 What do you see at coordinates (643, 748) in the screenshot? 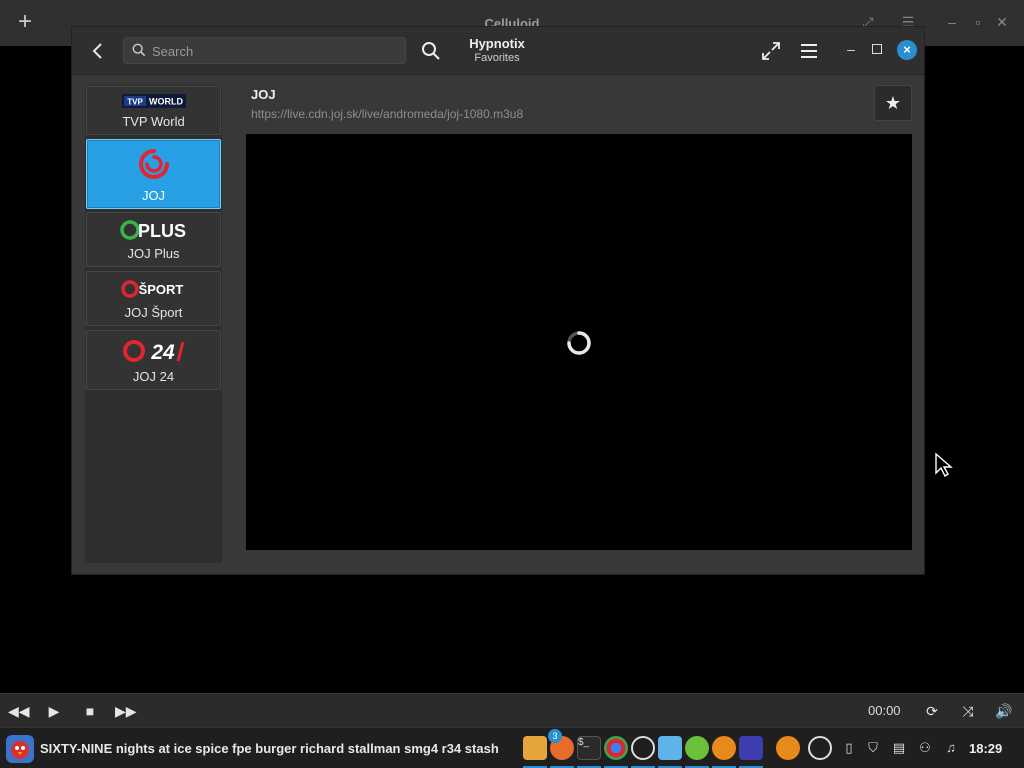
I see `obs-icon` at bounding box center [643, 748].